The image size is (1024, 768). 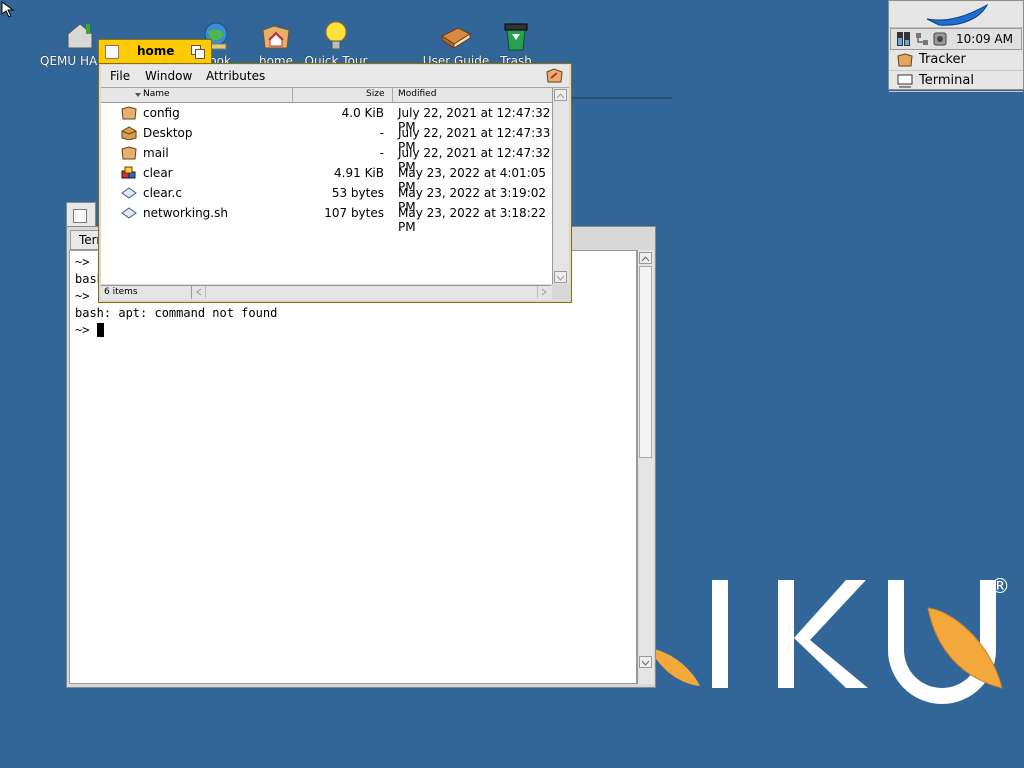 I want to click on tracker-menubar: File Window Attributes, so click(x=335, y=76).